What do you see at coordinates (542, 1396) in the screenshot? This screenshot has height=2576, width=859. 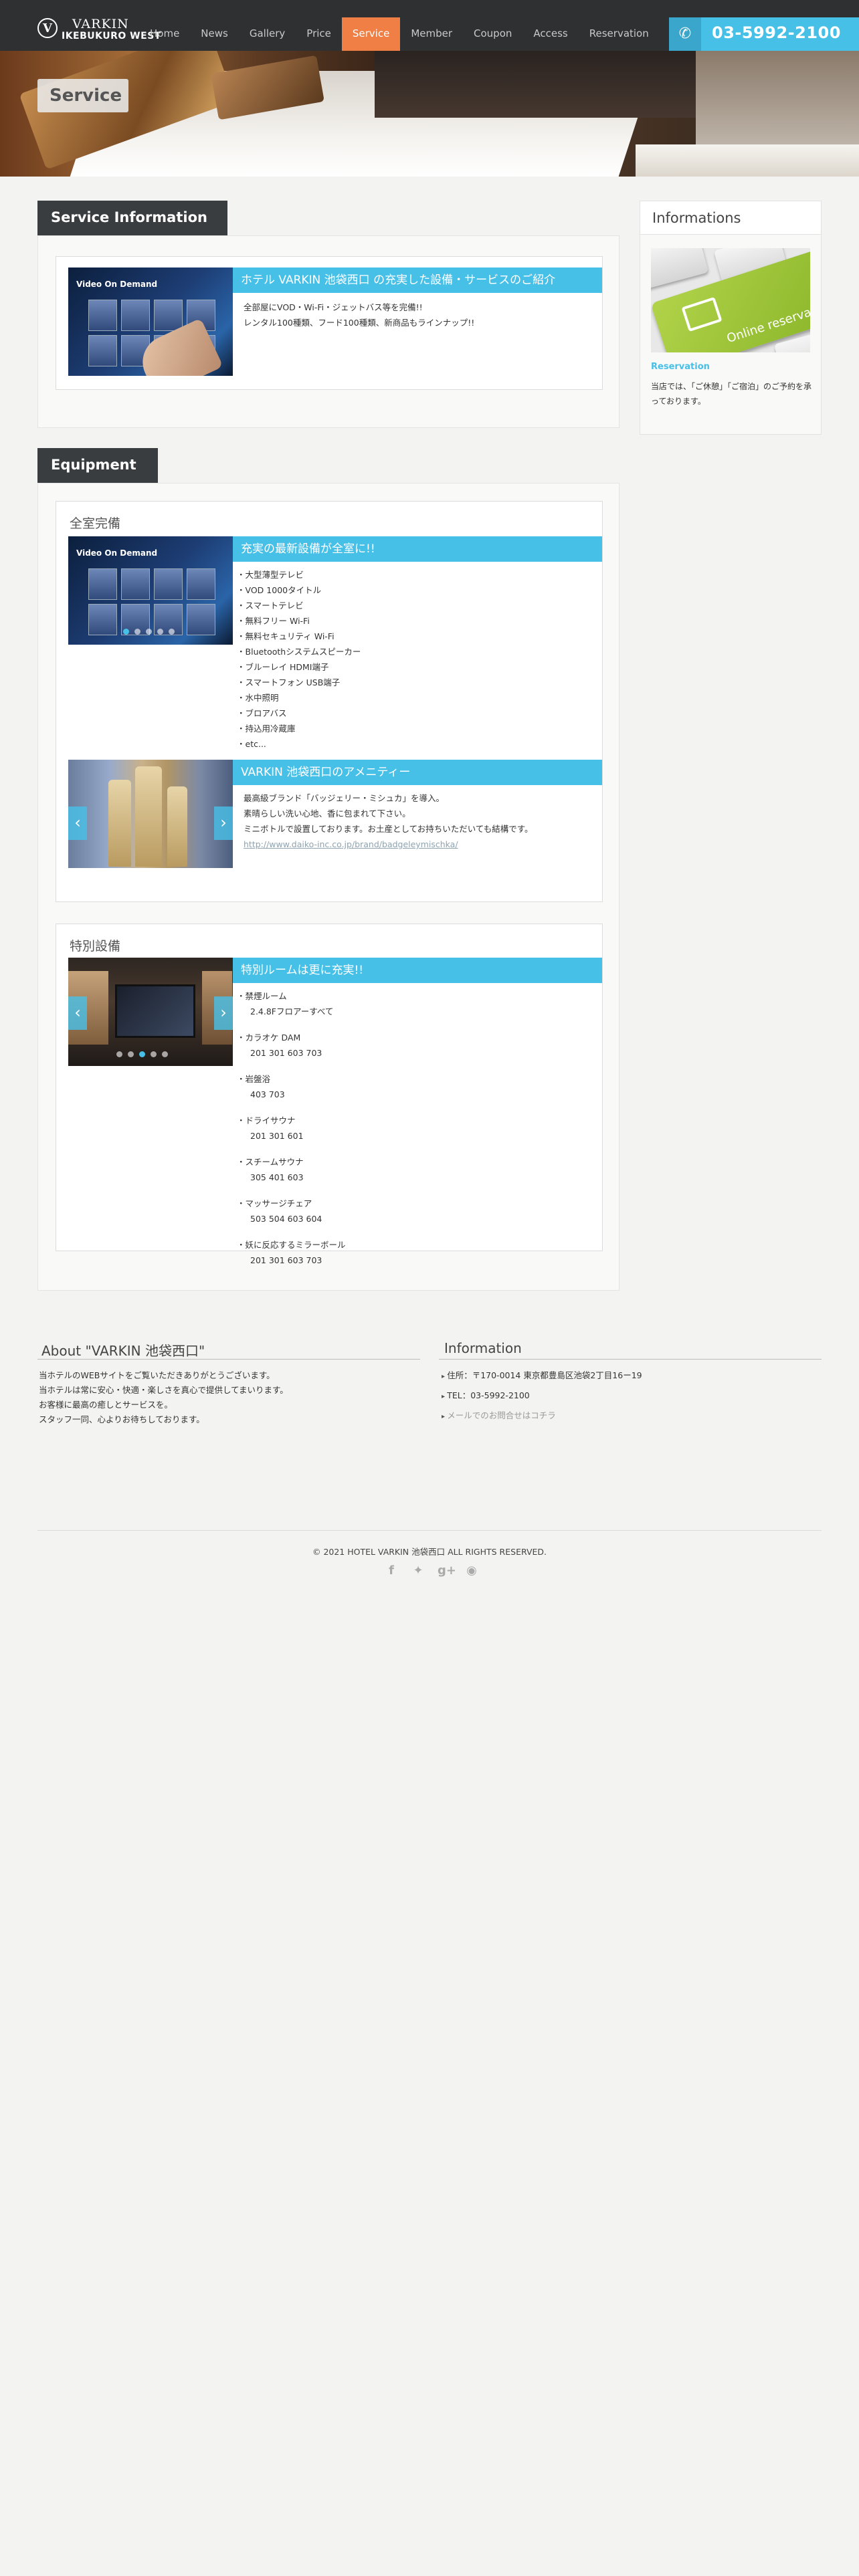 I see `tel-item: TEL：03-5992-2100` at bounding box center [542, 1396].